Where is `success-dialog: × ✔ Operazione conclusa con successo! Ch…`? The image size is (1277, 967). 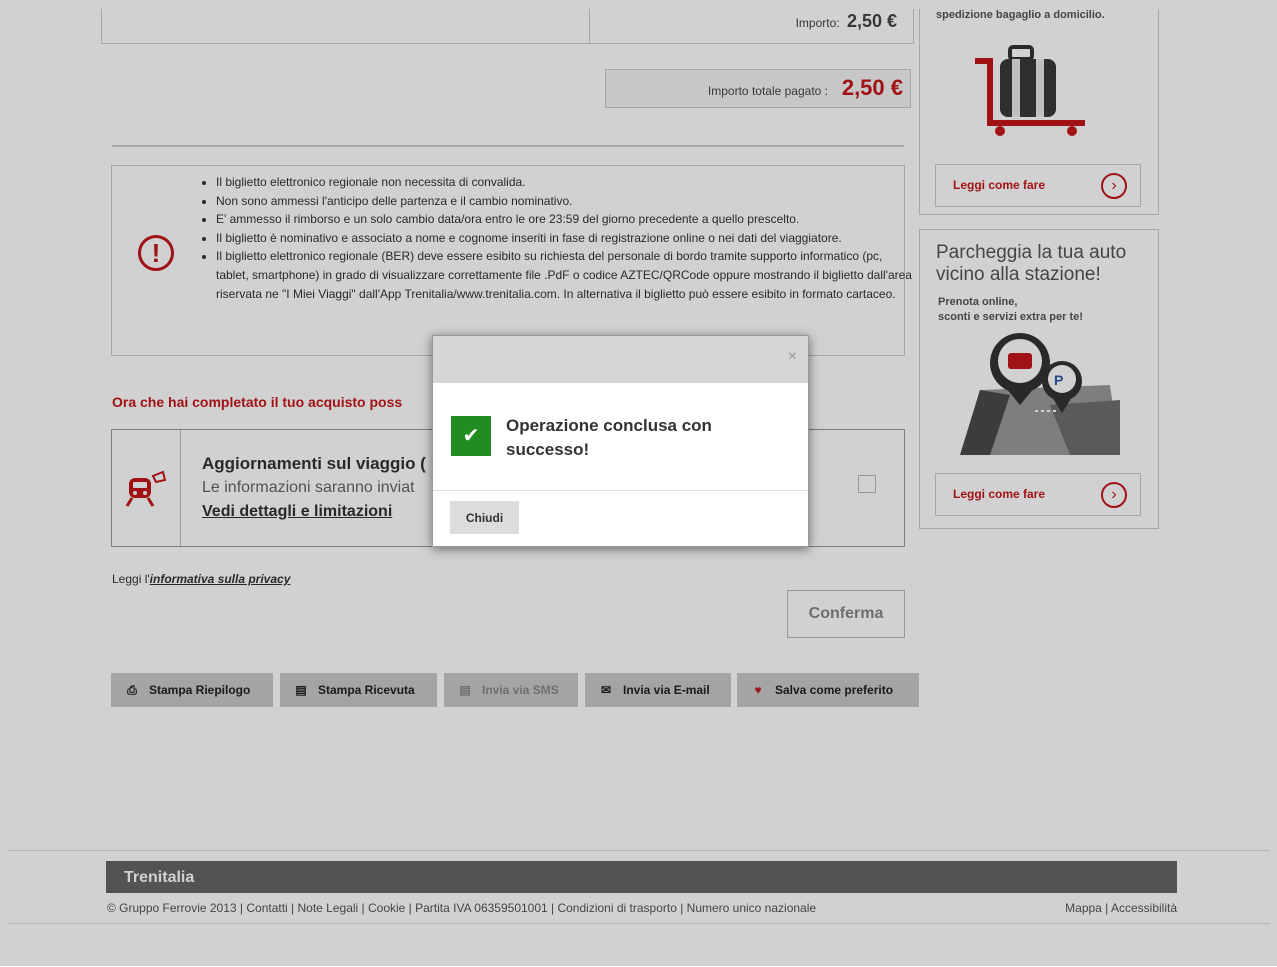 success-dialog: × ✔ Operazione conclusa con successo! Ch… is located at coordinates (620, 441).